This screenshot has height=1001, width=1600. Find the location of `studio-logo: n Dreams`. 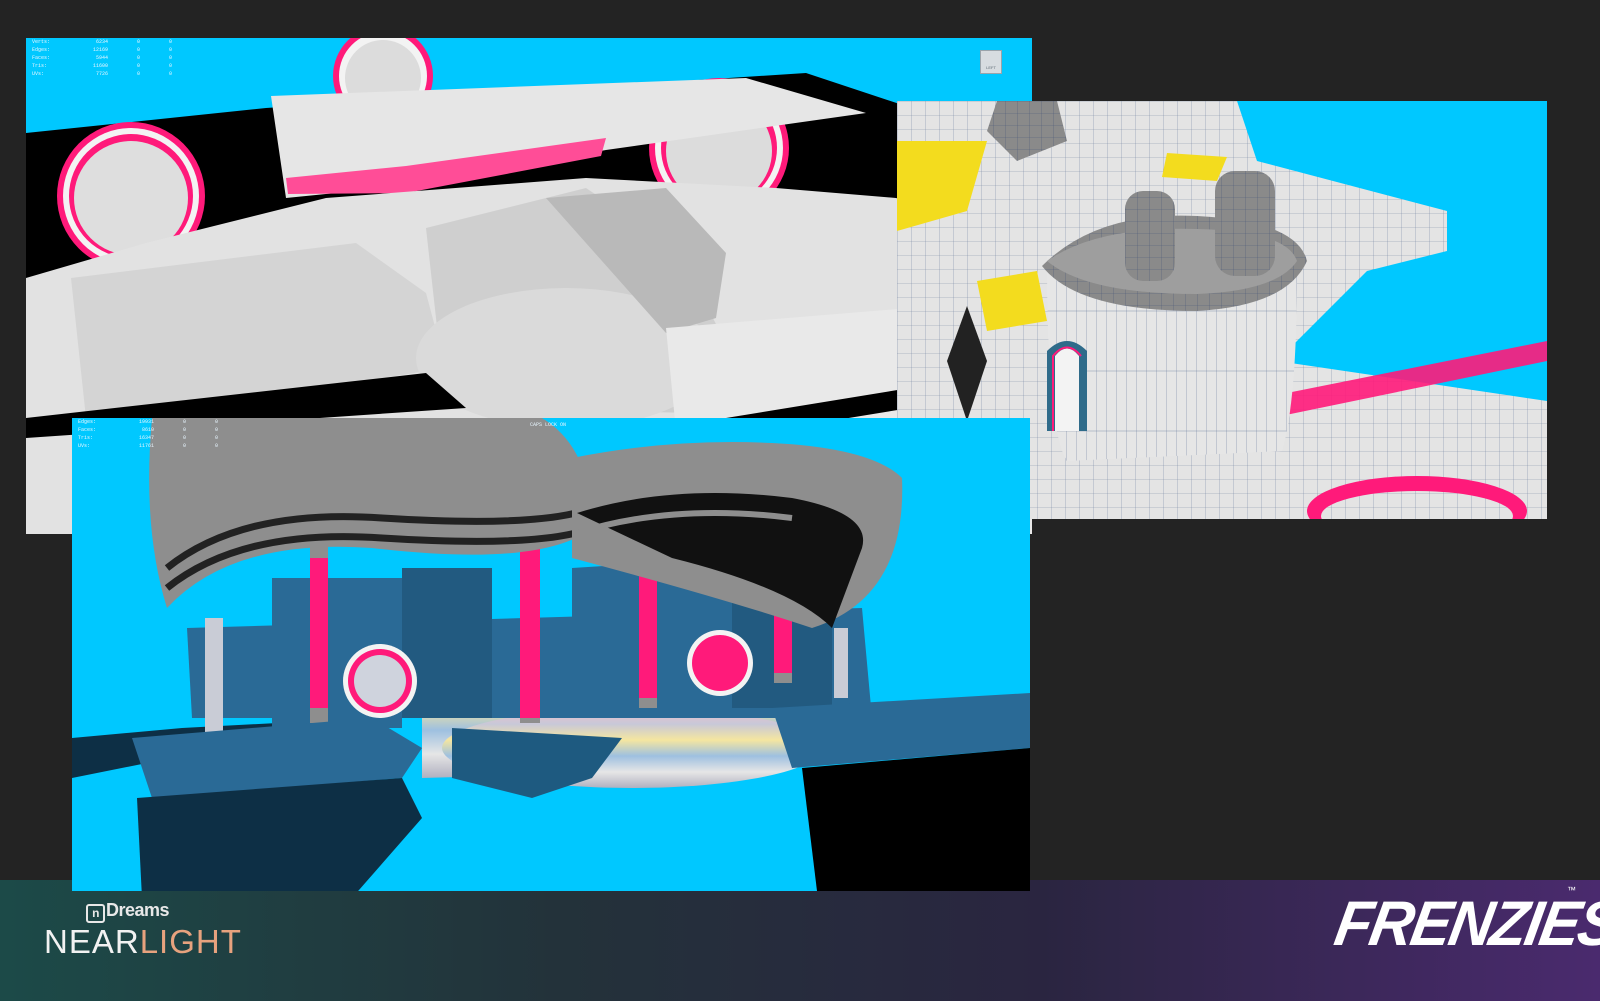

studio-logo: n Dreams is located at coordinates (128, 911).